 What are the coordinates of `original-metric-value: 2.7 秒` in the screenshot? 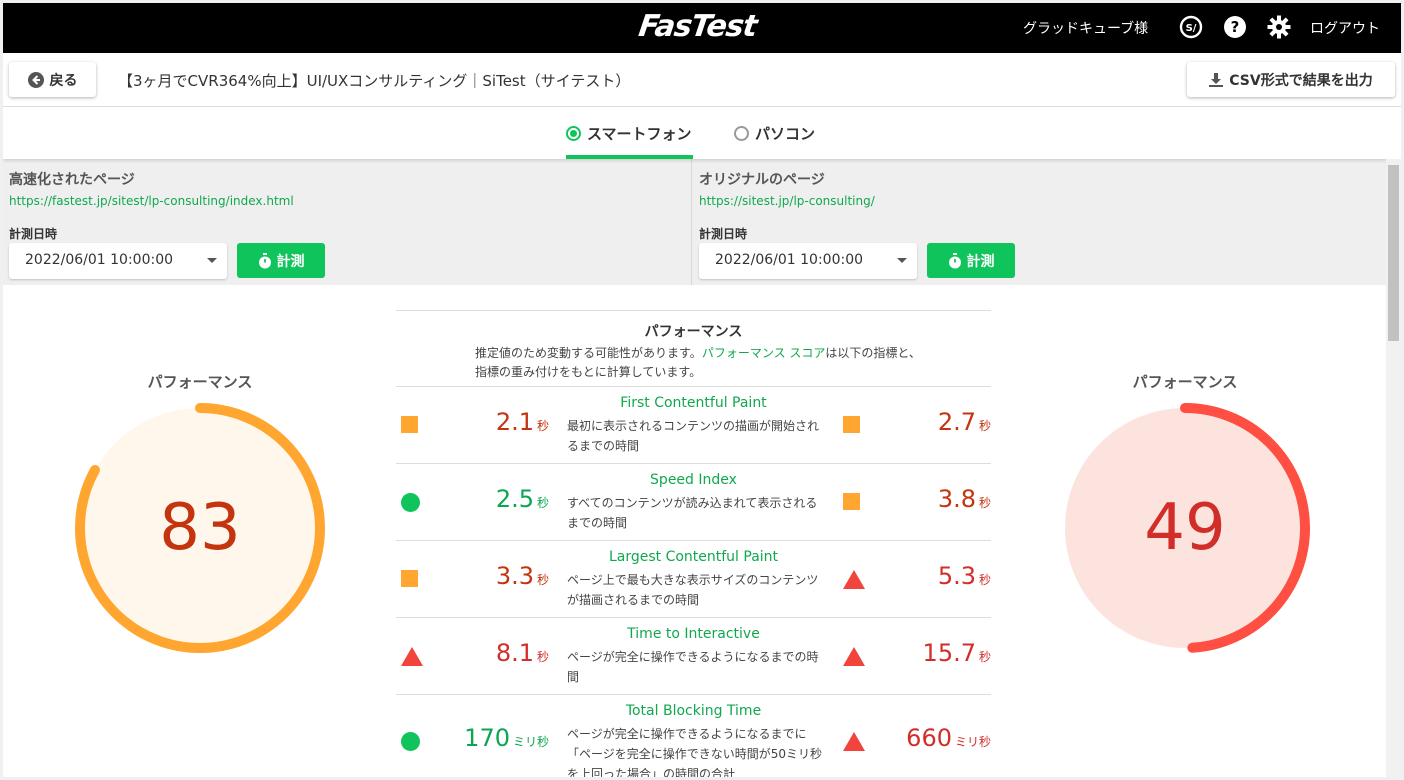 It's located at (964, 422).